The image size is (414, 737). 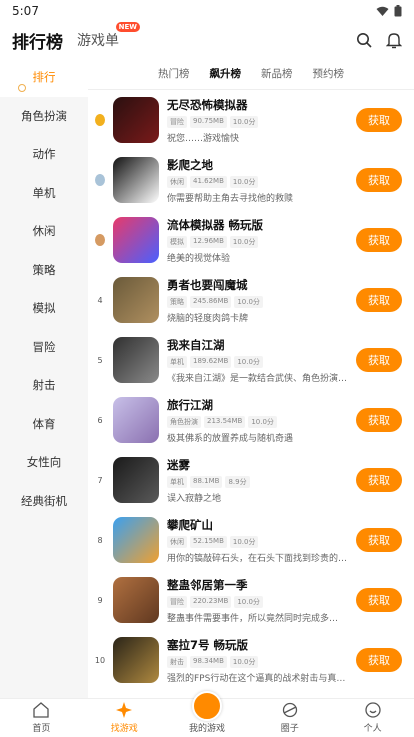 What do you see at coordinates (364, 40) in the screenshot?
I see `search-icon` at bounding box center [364, 40].